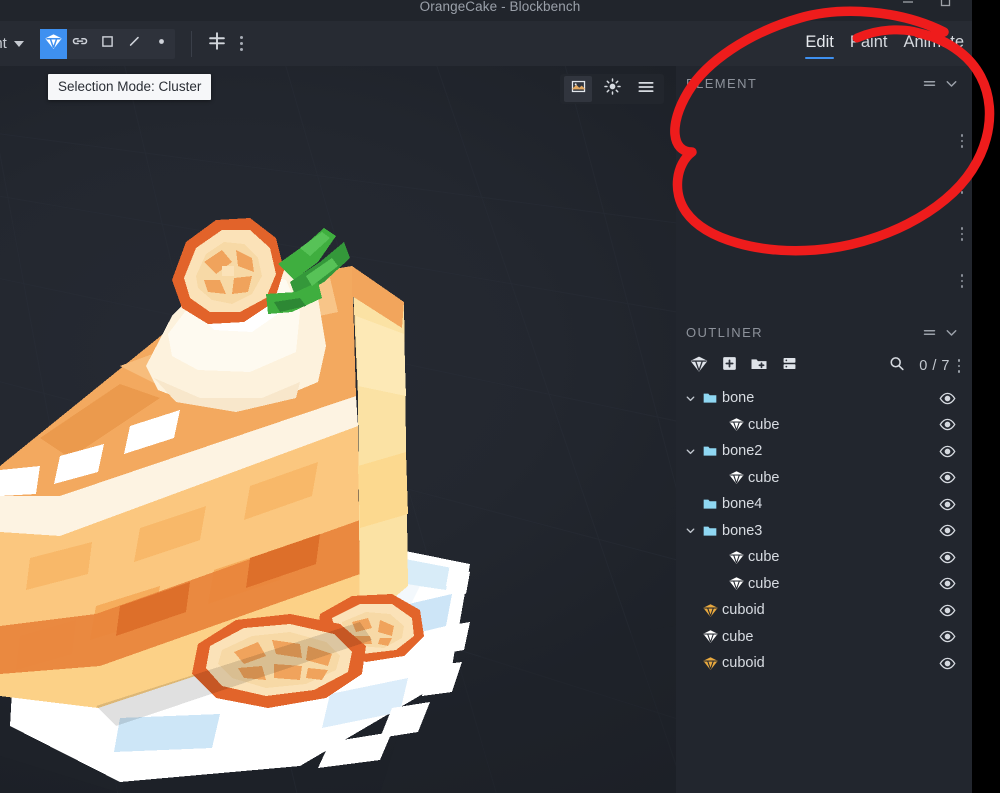  Describe the element at coordinates (824, 207) in the screenshot. I see `element-panel-body` at that location.